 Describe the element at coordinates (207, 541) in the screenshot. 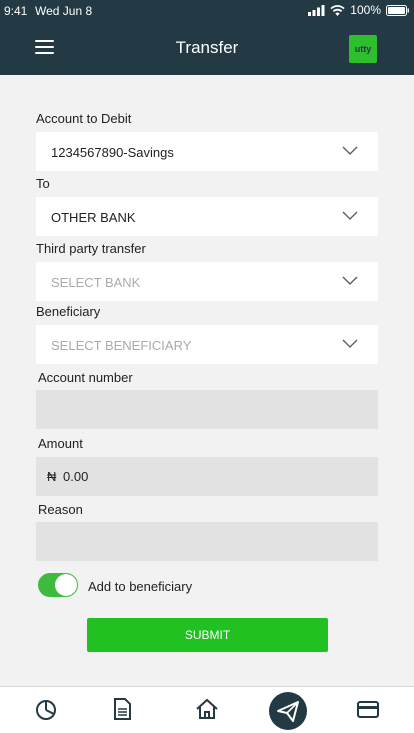

I see `reason-input` at that location.